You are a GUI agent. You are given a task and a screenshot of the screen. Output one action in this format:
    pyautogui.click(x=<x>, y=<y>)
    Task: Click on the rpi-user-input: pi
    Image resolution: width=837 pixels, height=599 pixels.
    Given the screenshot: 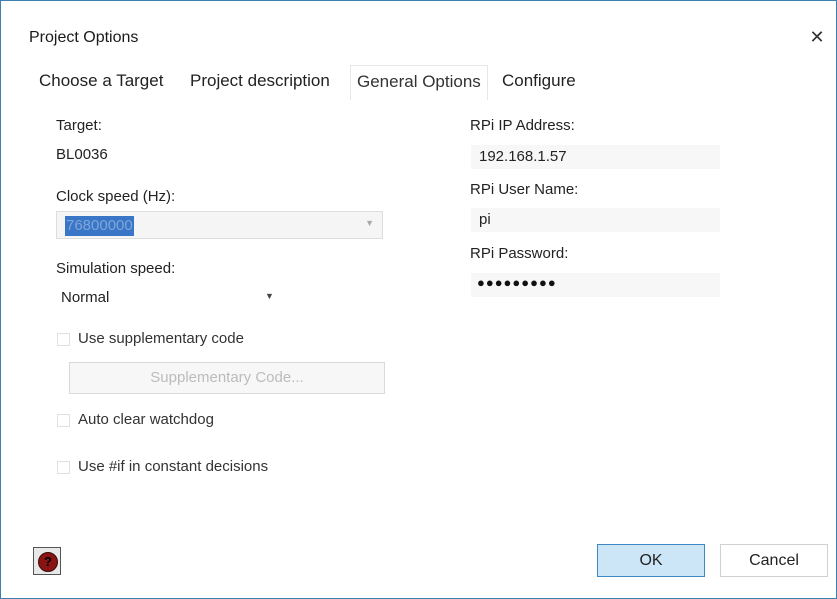 What is the action you would take?
    pyautogui.click(x=595, y=220)
    